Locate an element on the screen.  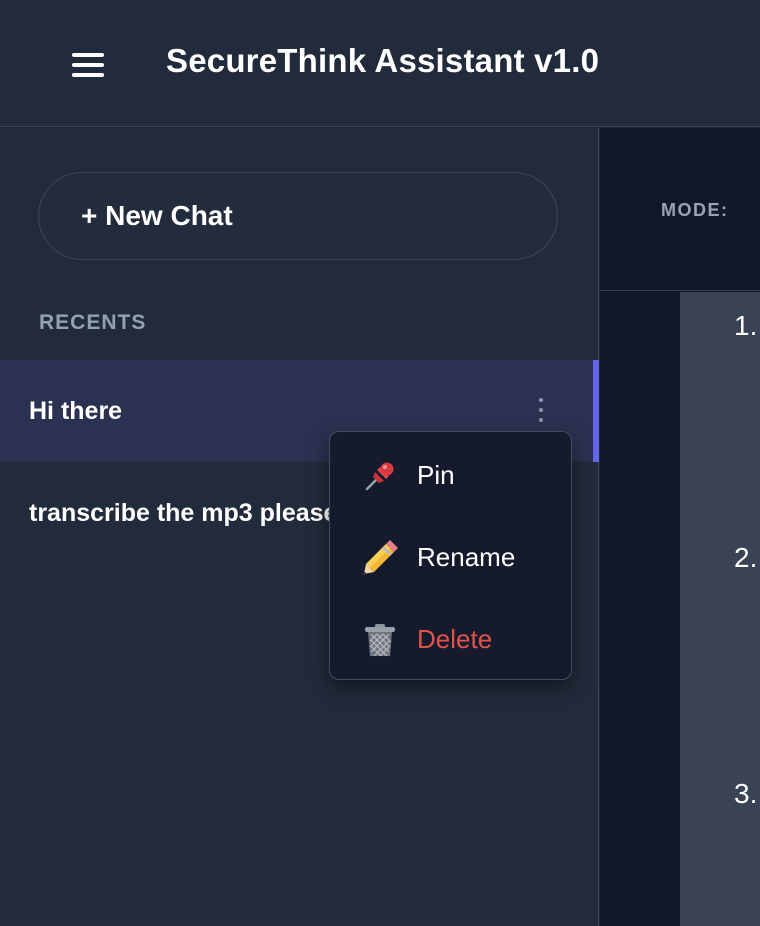
trash-icon is located at coordinates (380, 640).